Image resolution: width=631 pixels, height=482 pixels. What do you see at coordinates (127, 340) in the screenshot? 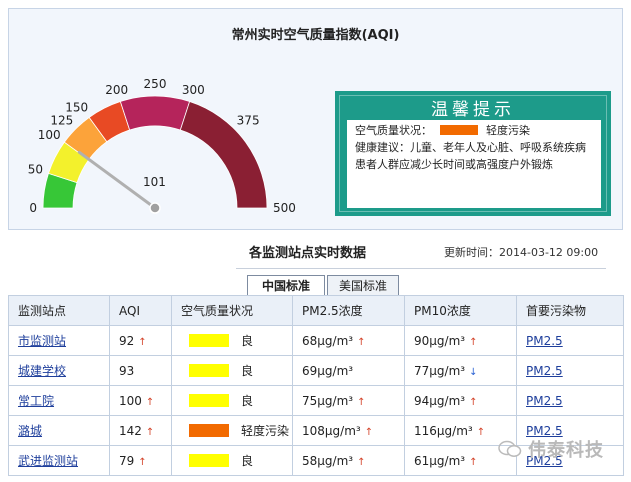
I see `aqi-value: 92` at bounding box center [127, 340].